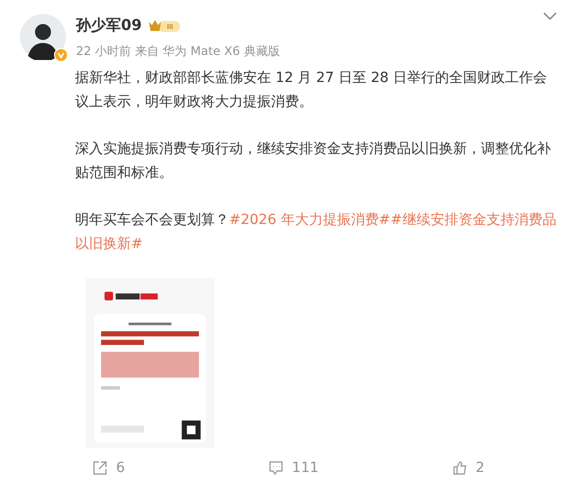 The image size is (571, 486). I want to click on avatar, so click(43, 37).